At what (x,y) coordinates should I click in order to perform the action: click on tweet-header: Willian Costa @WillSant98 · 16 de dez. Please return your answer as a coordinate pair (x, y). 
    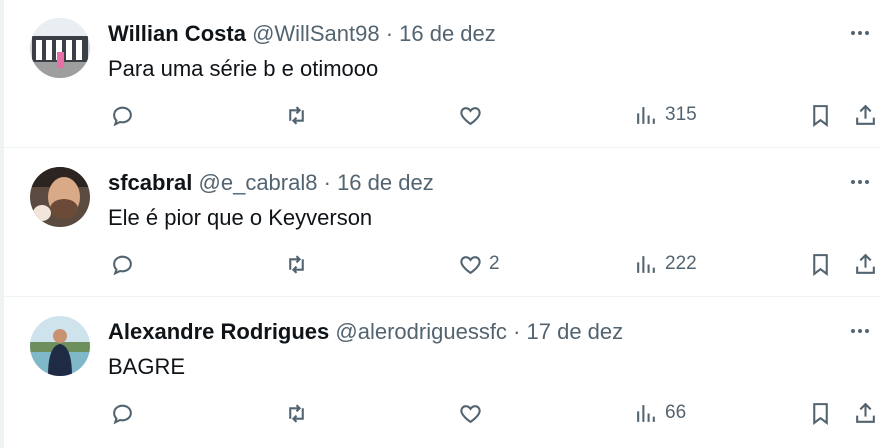
    Looking at the image, I should click on (302, 34).